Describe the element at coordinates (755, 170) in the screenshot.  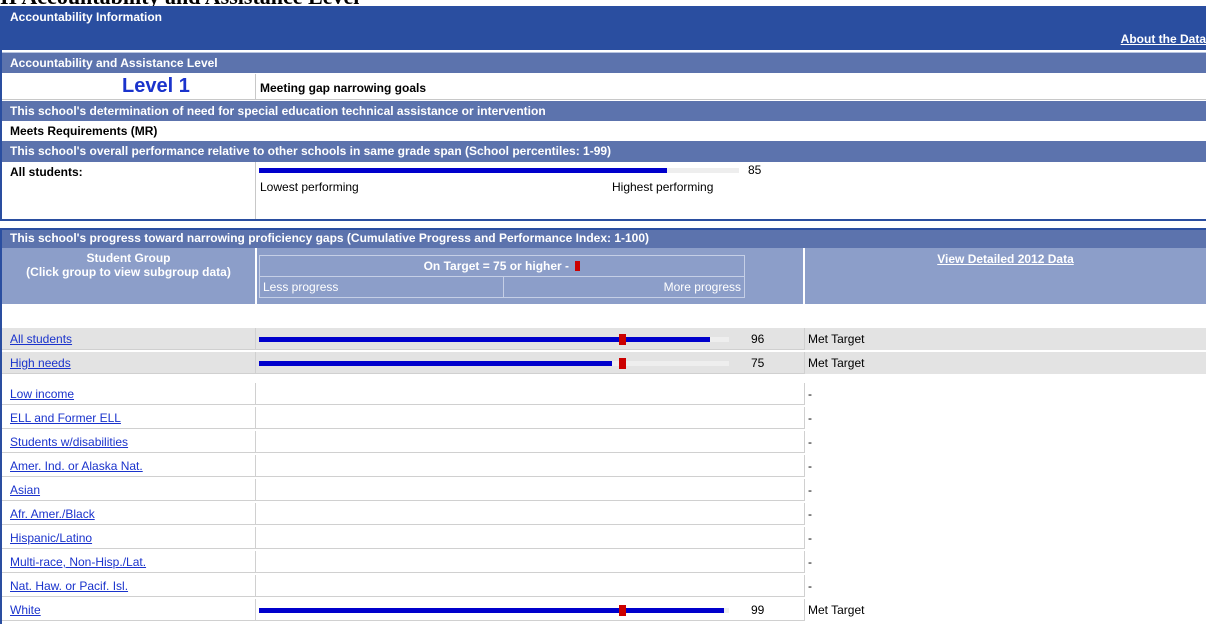
I see `percentile-value: 85` at that location.